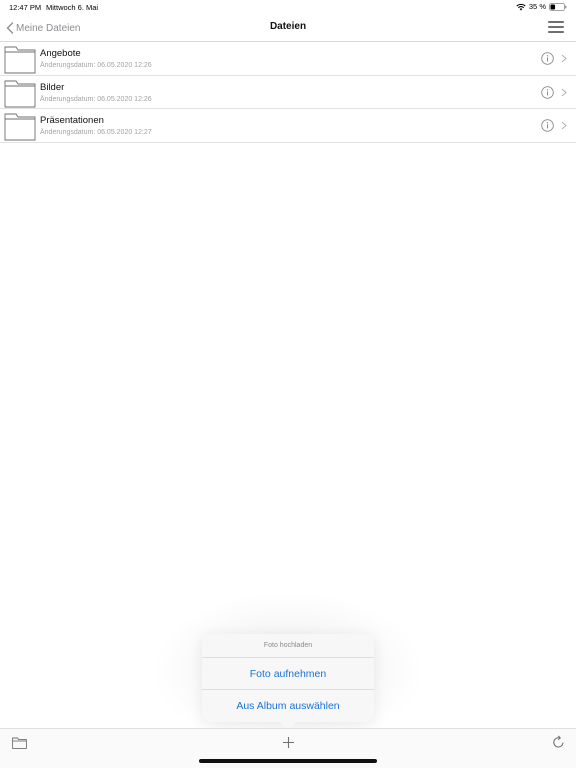 This screenshot has height=768, width=576. What do you see at coordinates (288, 761) in the screenshot?
I see `home-indicator` at bounding box center [288, 761].